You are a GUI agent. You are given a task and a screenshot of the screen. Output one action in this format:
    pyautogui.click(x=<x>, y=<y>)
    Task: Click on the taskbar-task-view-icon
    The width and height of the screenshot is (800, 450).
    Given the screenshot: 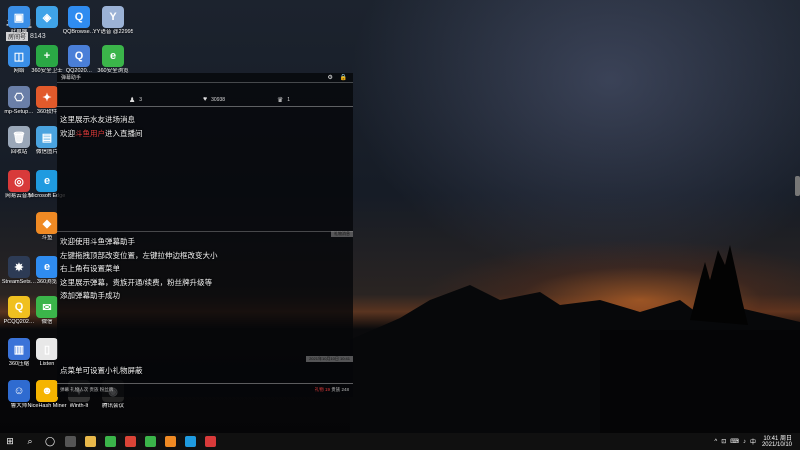 What is the action you would take?
    pyautogui.click(x=70, y=441)
    